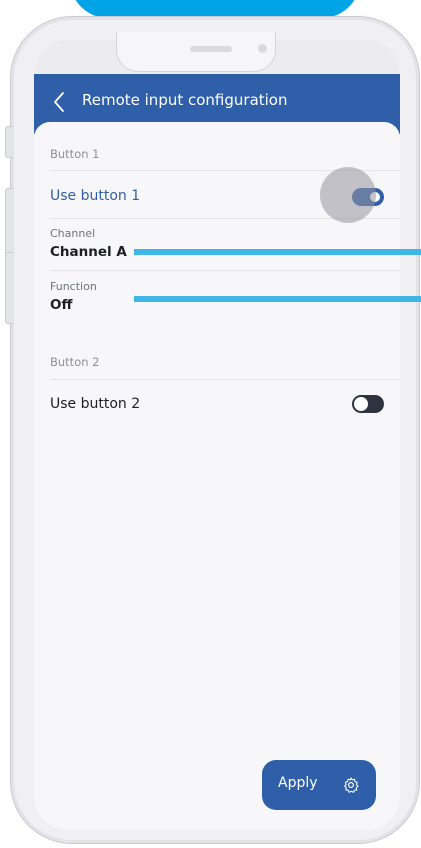 This screenshot has width=421, height=848. I want to click on front-camera, so click(262, 48).